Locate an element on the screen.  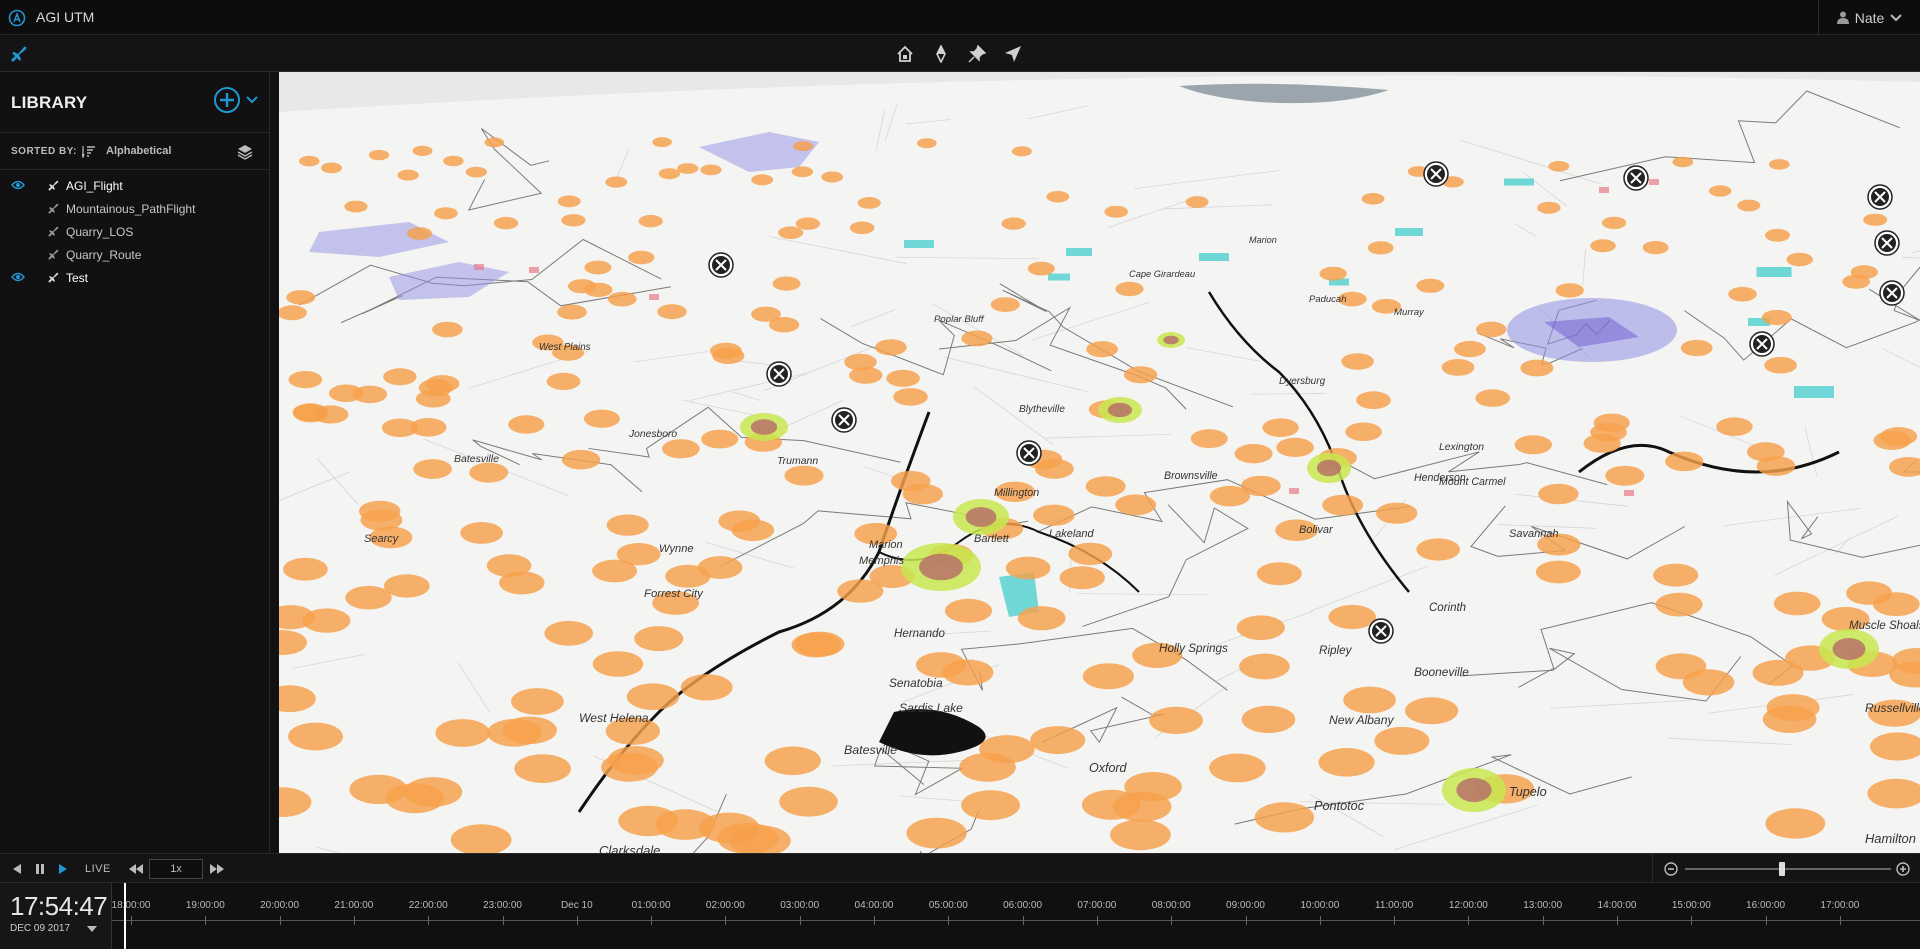
app-logo-icon is located at coordinates (17, 18).